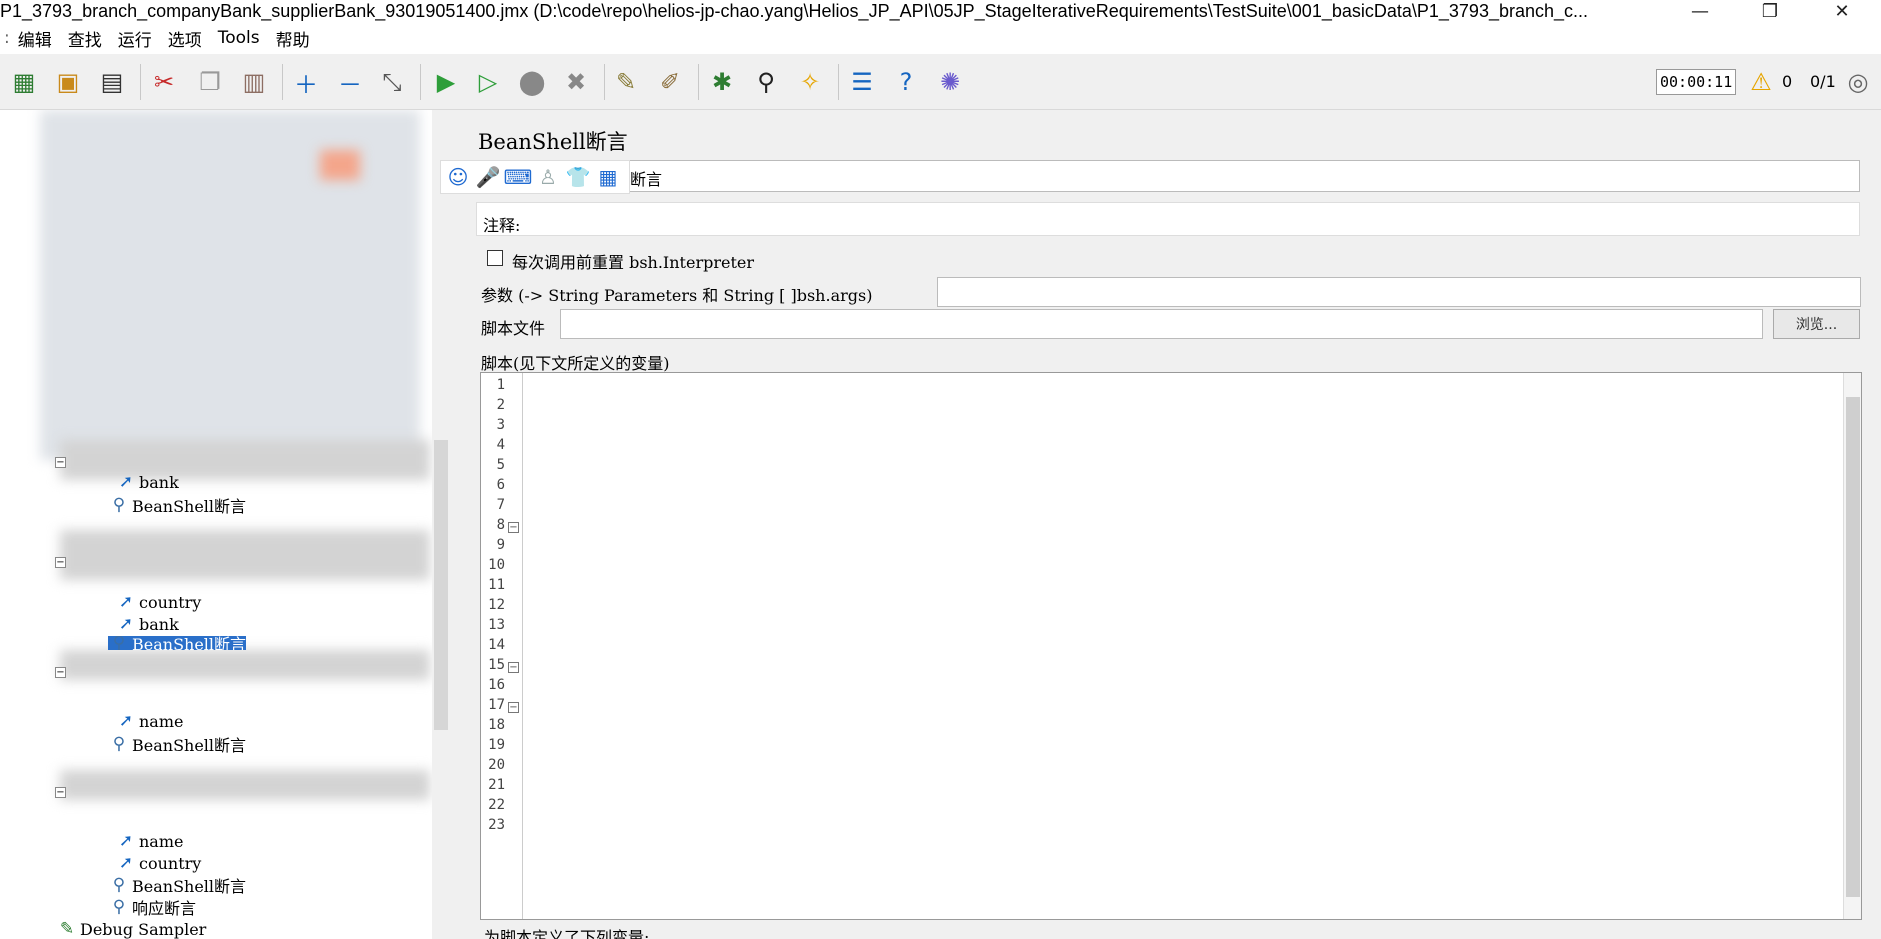 This screenshot has width=1881, height=939. What do you see at coordinates (1161, 324) in the screenshot?
I see `script-file-input` at bounding box center [1161, 324].